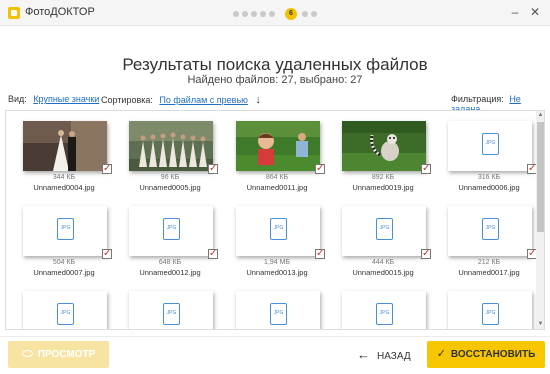  Describe the element at coordinates (540, 115) in the screenshot. I see `scroll-up-icon: ▲` at that location.